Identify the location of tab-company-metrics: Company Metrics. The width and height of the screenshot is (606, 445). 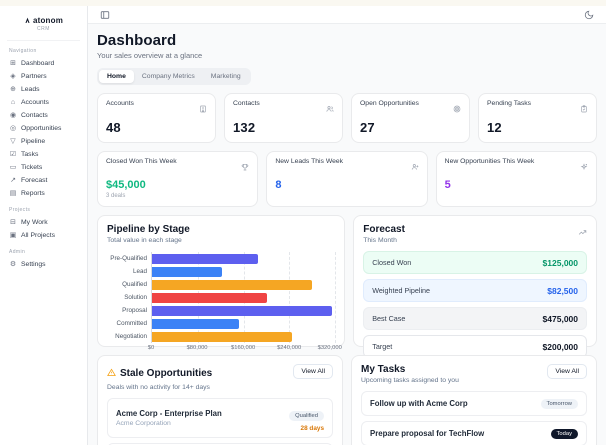
(168, 76).